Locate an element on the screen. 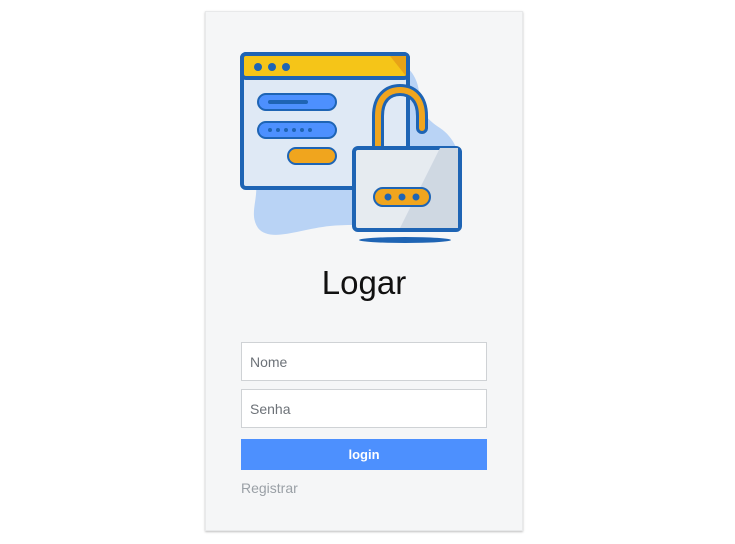 The width and height of the screenshot is (735, 544). login-button: login is located at coordinates (364, 454).